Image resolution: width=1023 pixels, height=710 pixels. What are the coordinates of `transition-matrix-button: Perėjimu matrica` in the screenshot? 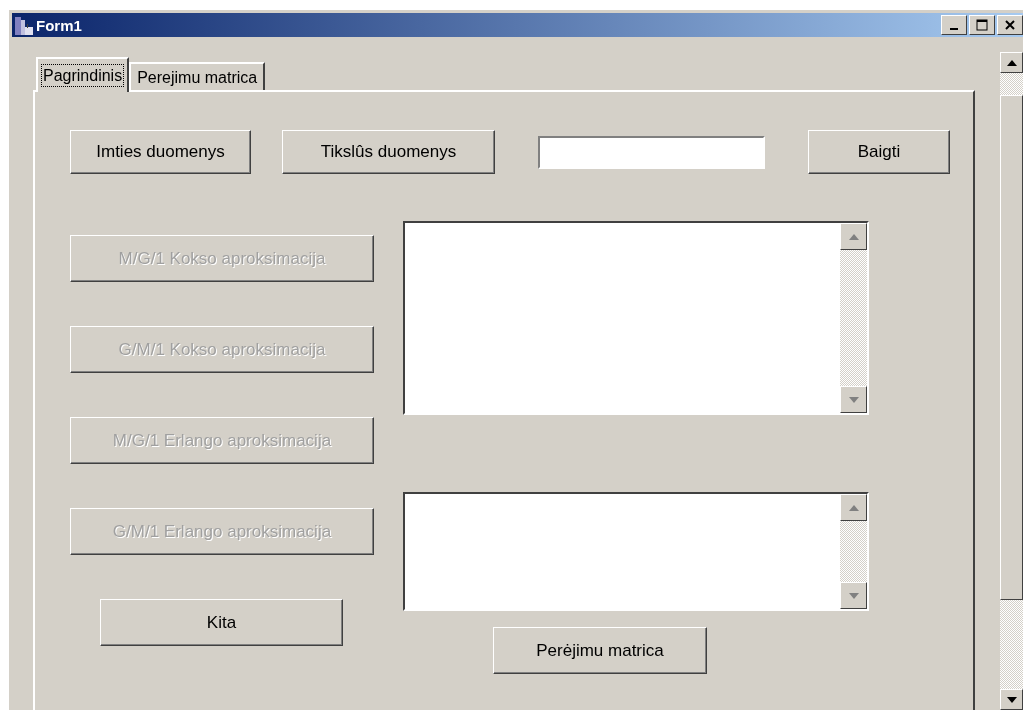 It's located at (600, 650).